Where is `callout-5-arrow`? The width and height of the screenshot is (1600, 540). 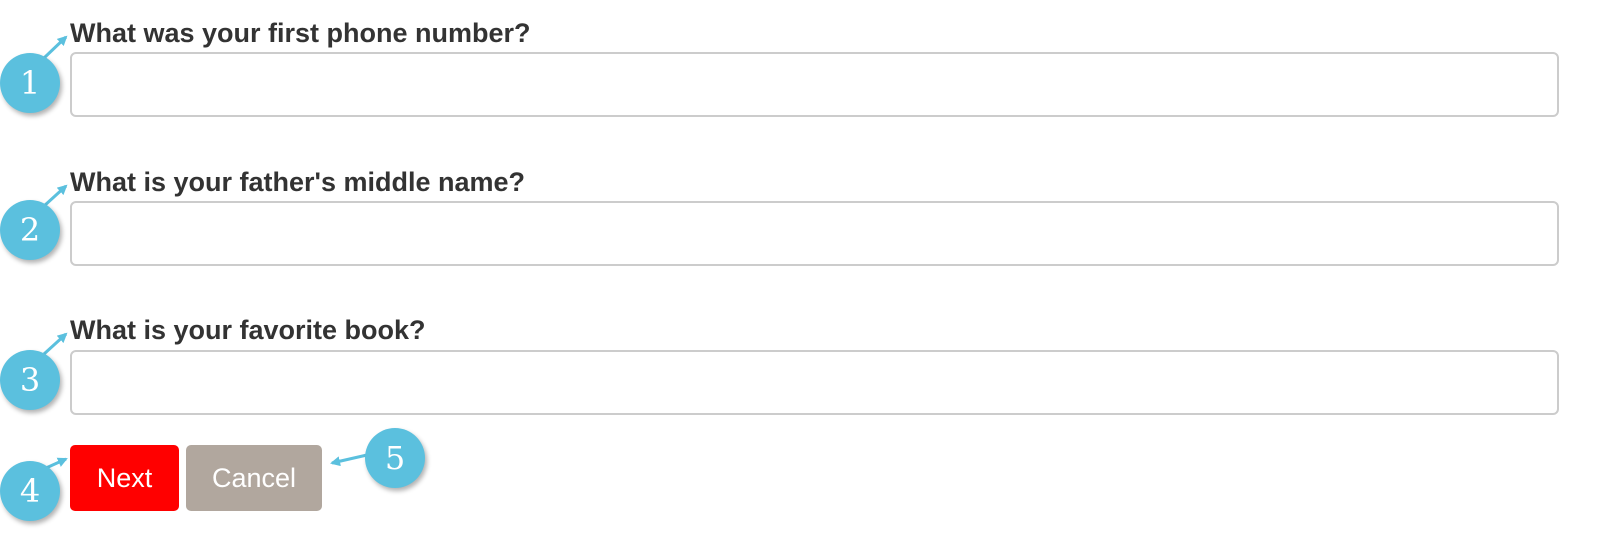 callout-5-arrow is located at coordinates (349, 460).